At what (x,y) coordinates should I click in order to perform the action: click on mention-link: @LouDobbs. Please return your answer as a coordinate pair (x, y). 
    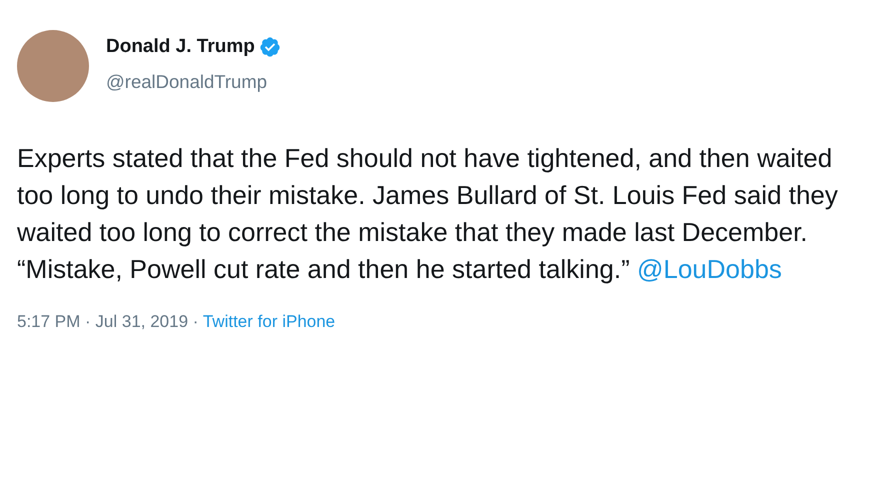
    Looking at the image, I should click on (709, 269).